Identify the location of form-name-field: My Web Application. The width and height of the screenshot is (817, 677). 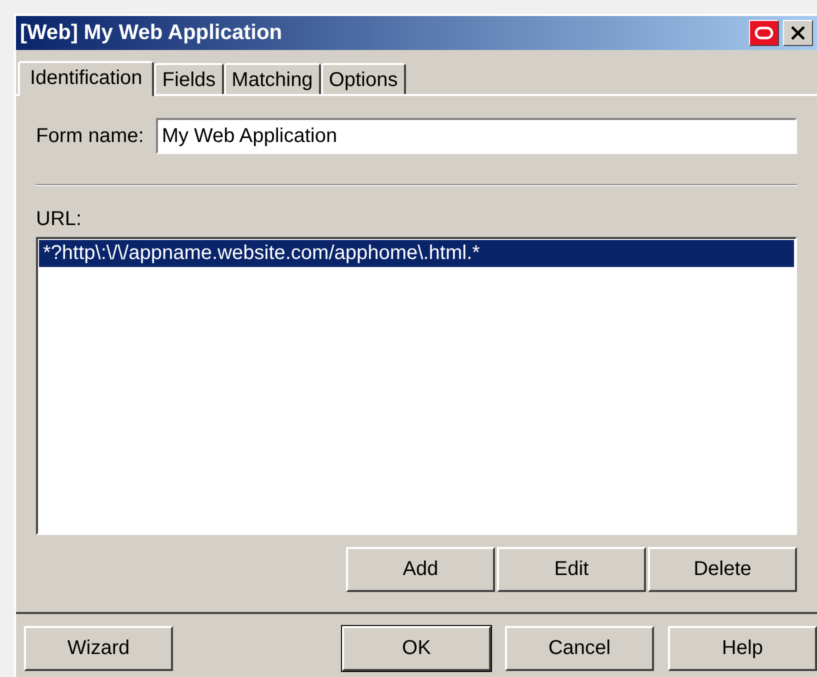
(476, 136).